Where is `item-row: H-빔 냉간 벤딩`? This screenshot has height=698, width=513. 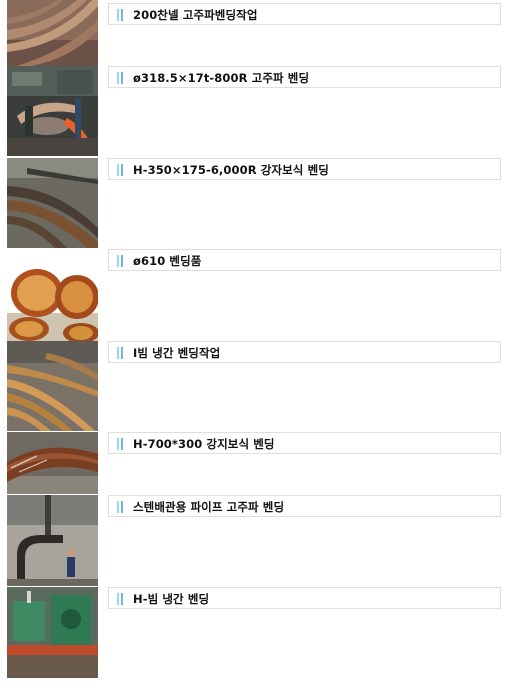
item-row: H-빔 냉간 벤딩 is located at coordinates (256, 632).